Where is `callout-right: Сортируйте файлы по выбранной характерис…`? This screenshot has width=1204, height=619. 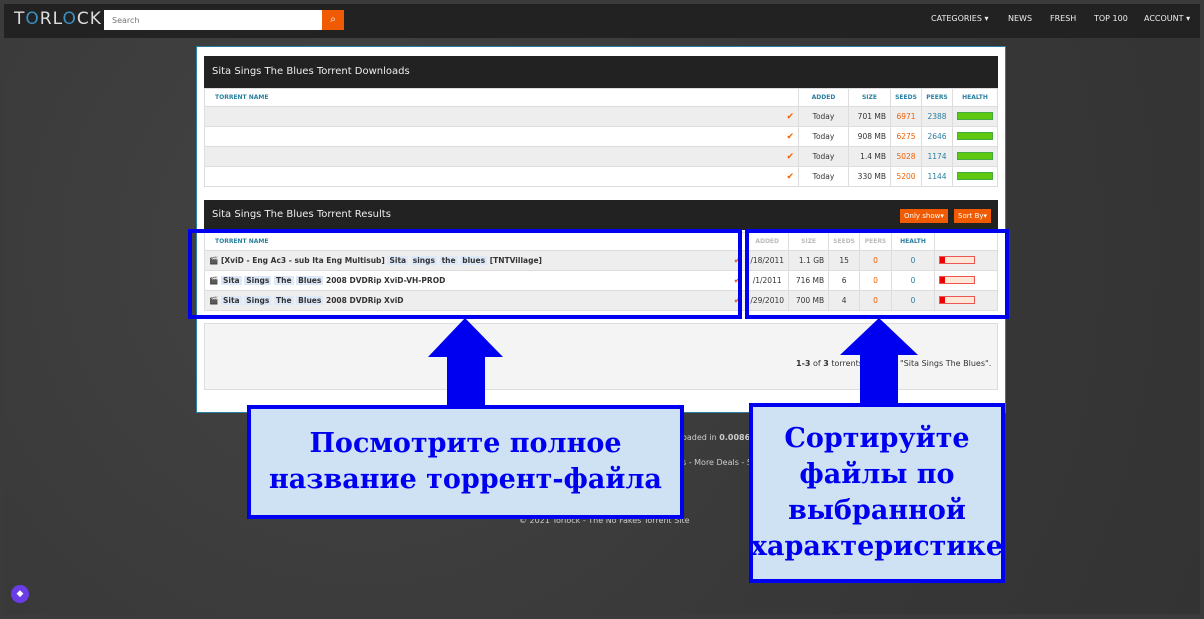
callout-right: Сортируйте файлы по выбранной характерис… is located at coordinates (877, 493).